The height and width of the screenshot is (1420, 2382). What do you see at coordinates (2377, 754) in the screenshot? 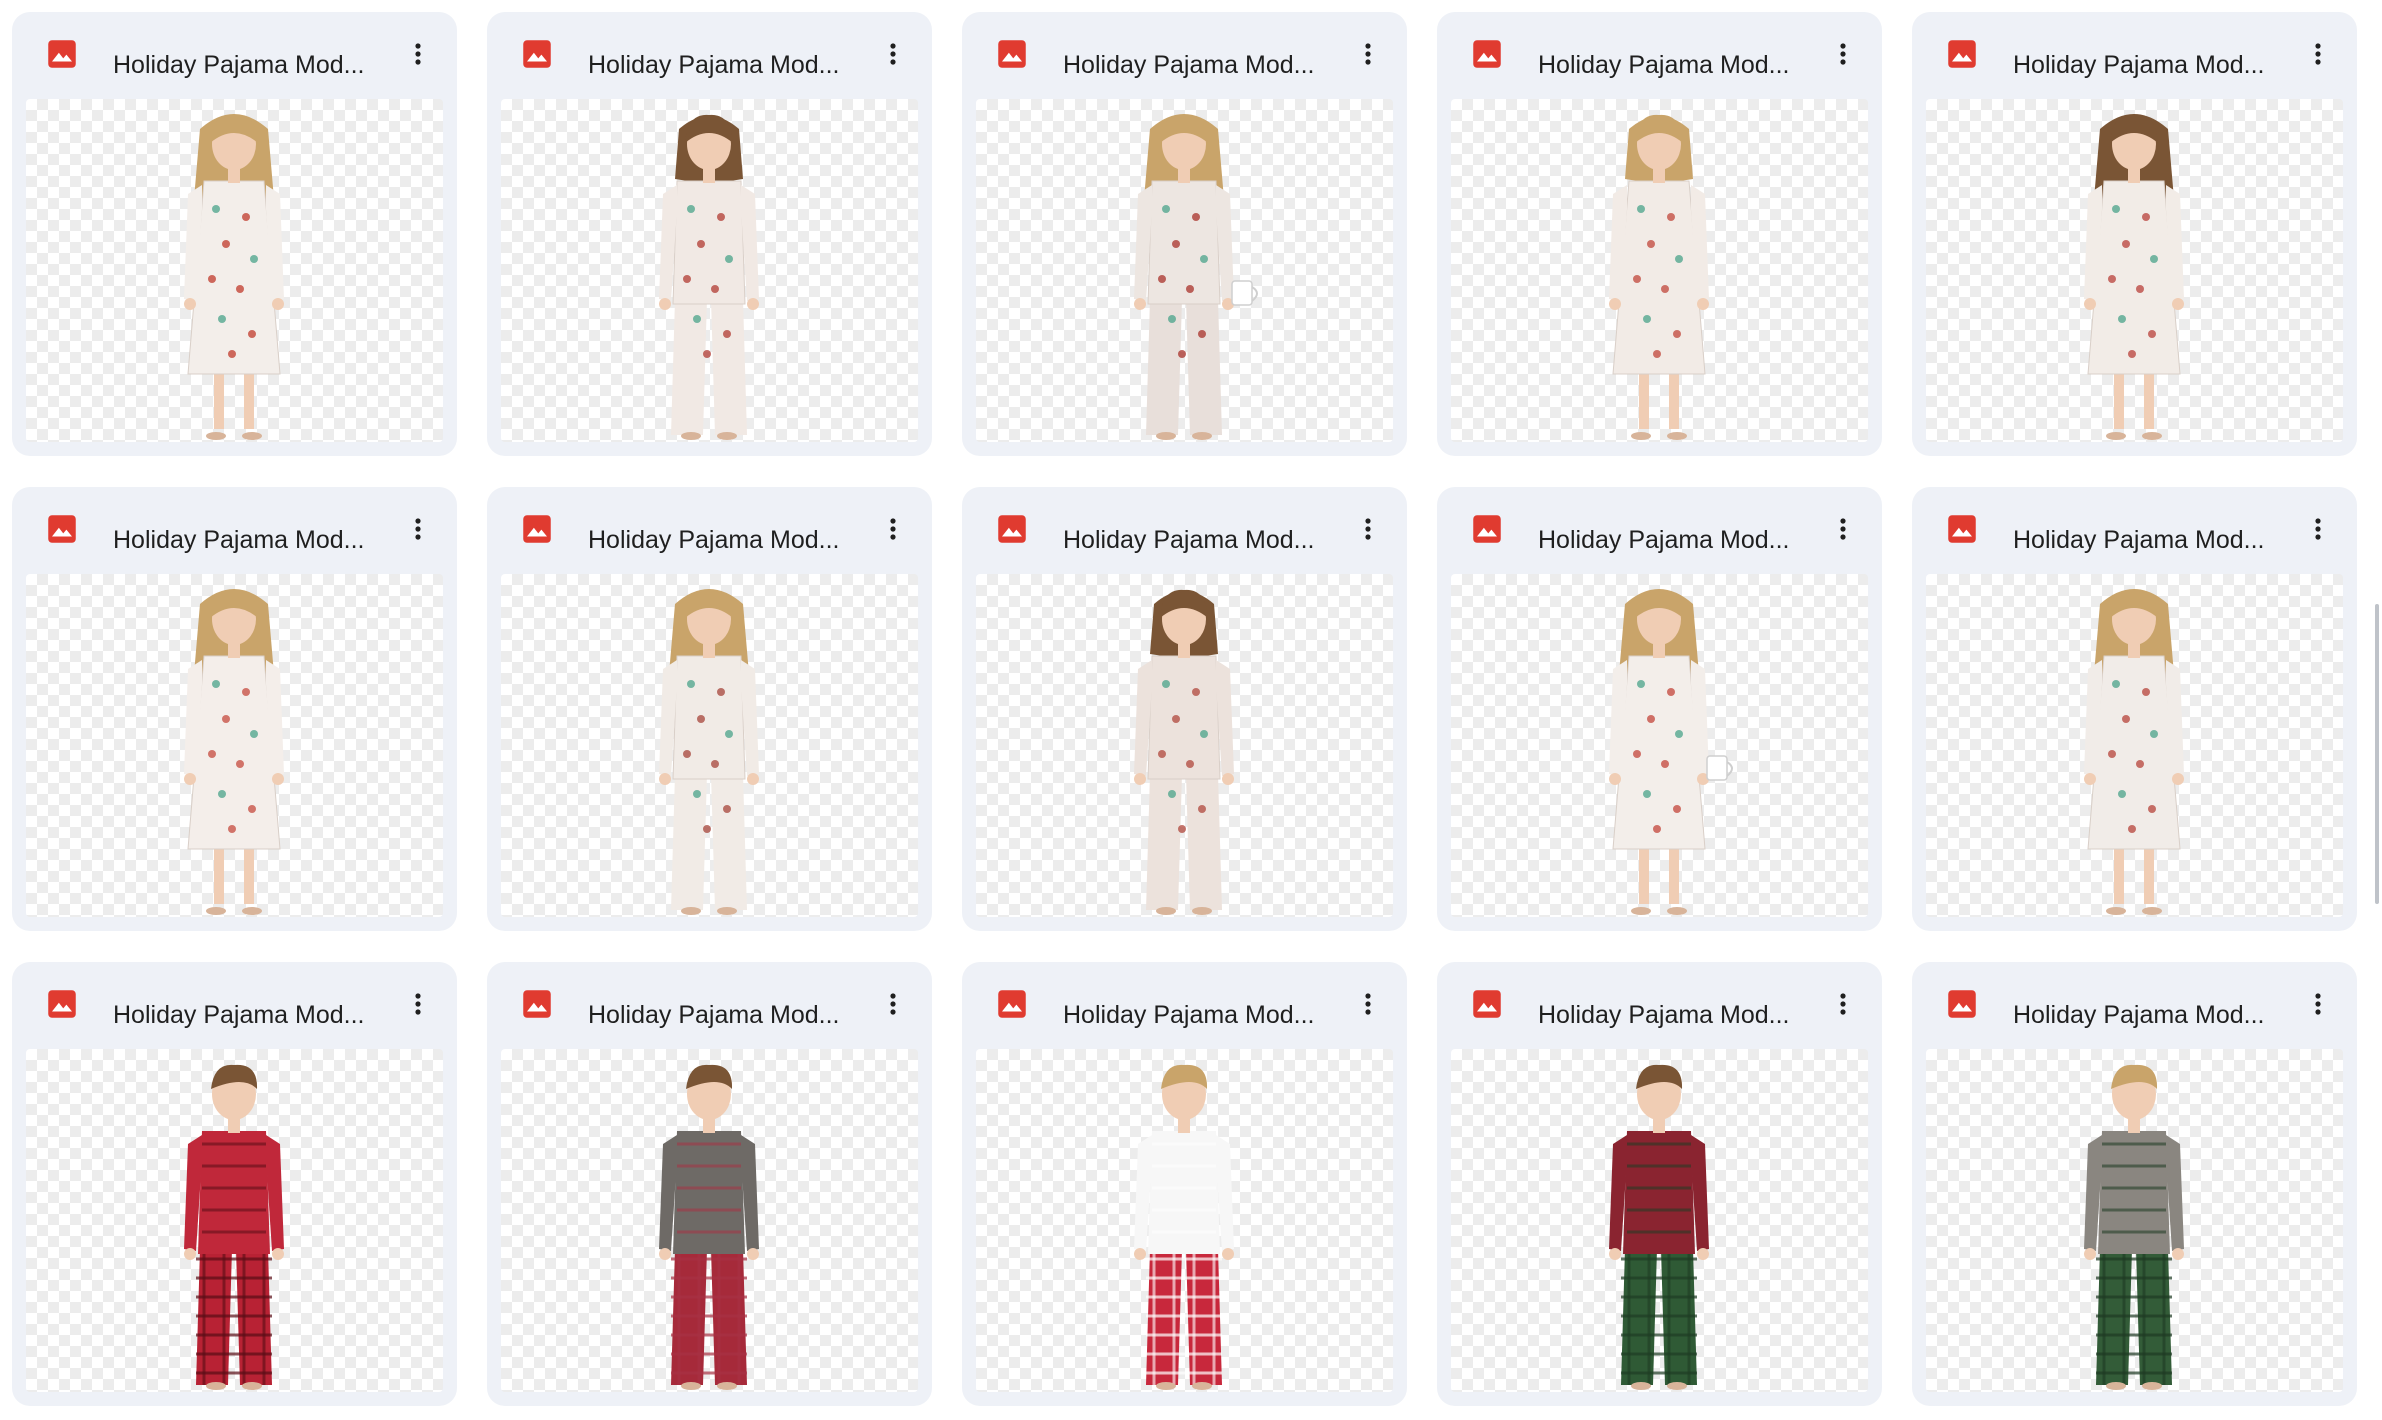
I see `vertical-scrollbar` at bounding box center [2377, 754].